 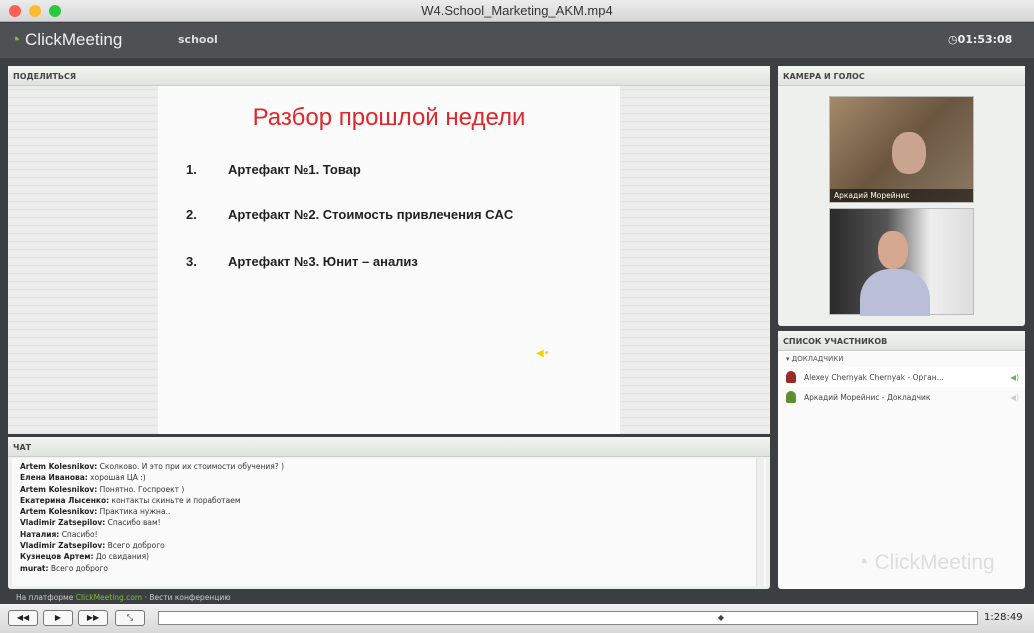 What do you see at coordinates (389, 447) in the screenshot?
I see `chat-title: ЧАТ` at bounding box center [389, 447].